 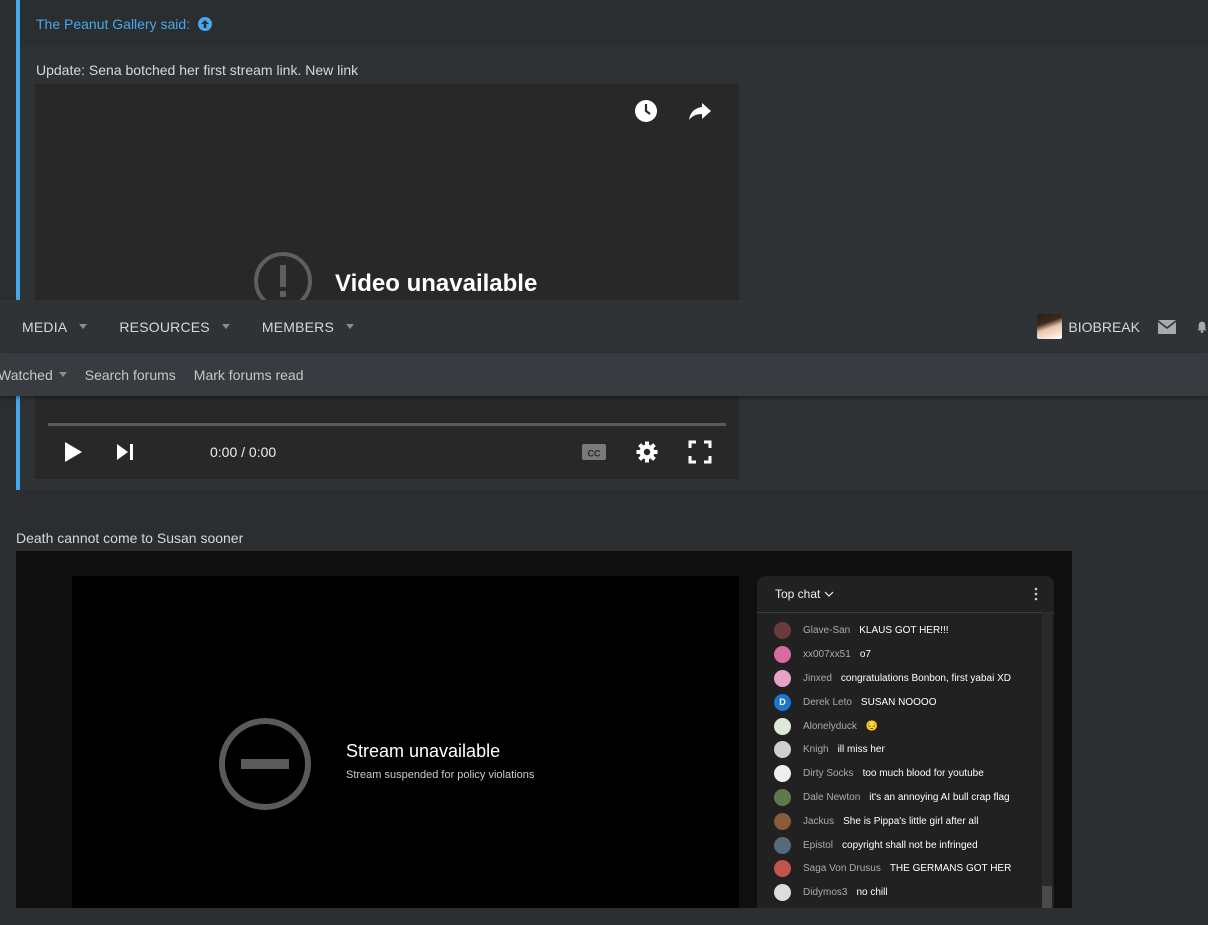 What do you see at coordinates (831, 797) in the screenshot?
I see `chat-author: Dale Newton` at bounding box center [831, 797].